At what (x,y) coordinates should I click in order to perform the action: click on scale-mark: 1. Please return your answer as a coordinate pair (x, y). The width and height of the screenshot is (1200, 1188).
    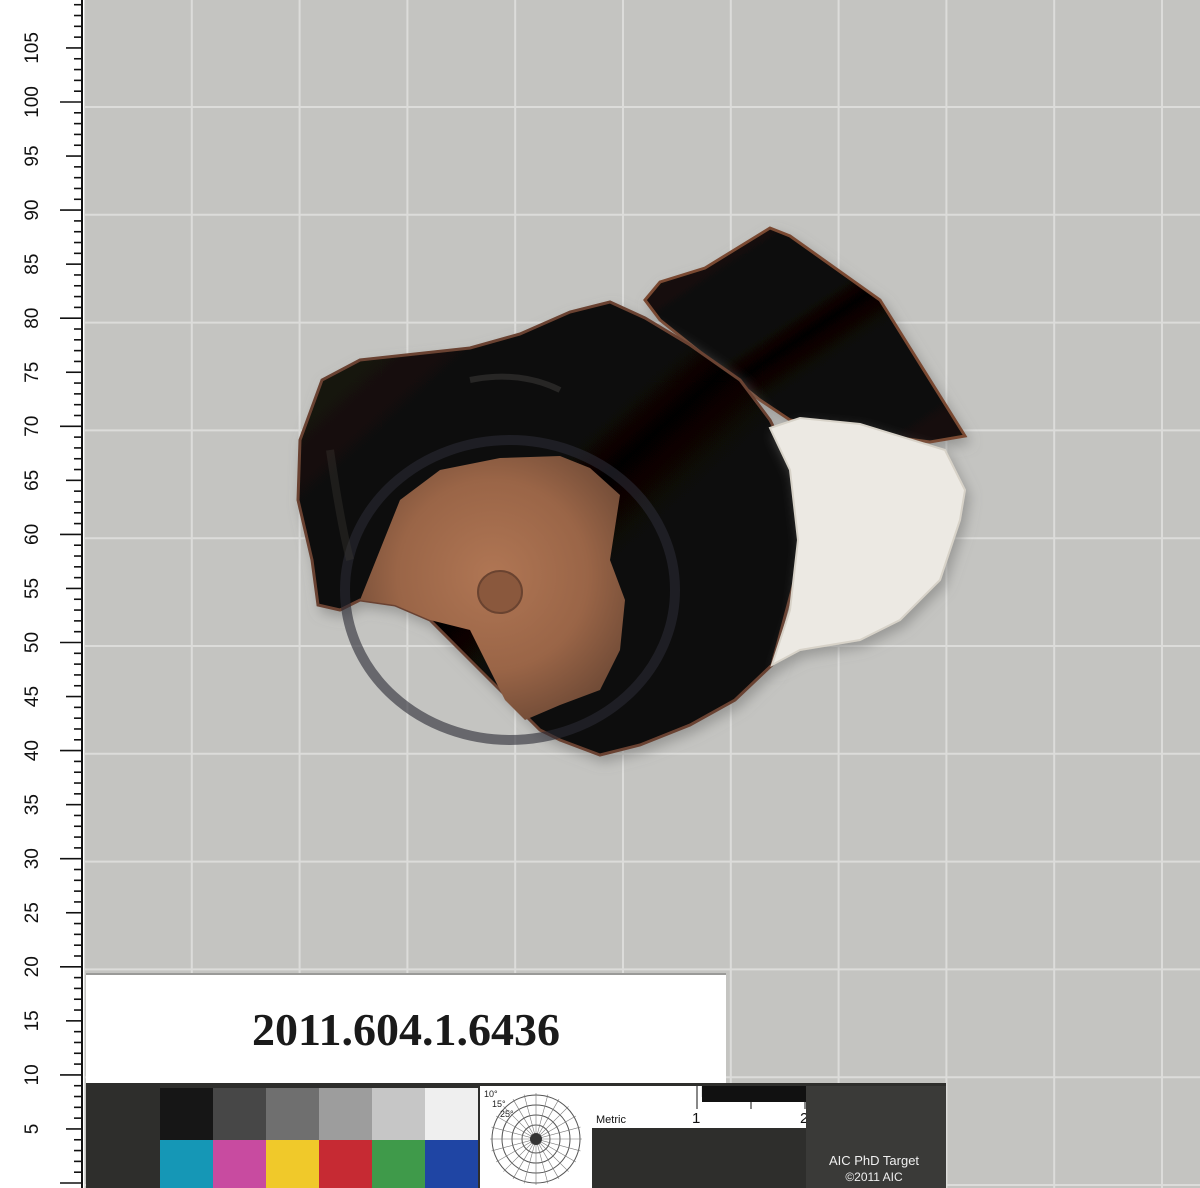
    Looking at the image, I should click on (696, 1118).